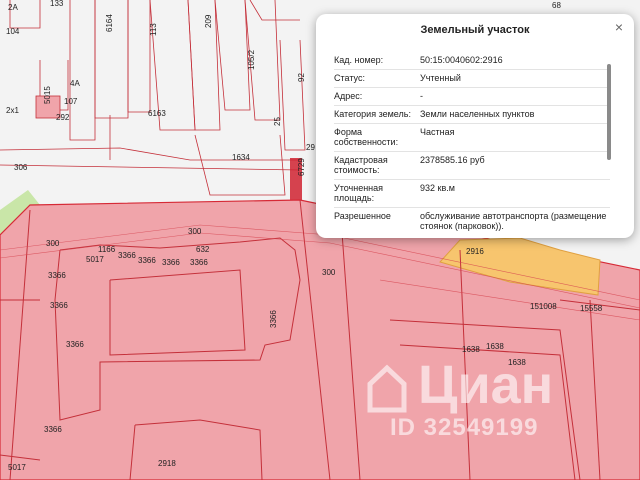 The width and height of the screenshot is (640, 480). Describe the element at coordinates (472, 194) in the screenshot. I see `info-row-area: Уточненная площадь: 932 кв.м` at that location.